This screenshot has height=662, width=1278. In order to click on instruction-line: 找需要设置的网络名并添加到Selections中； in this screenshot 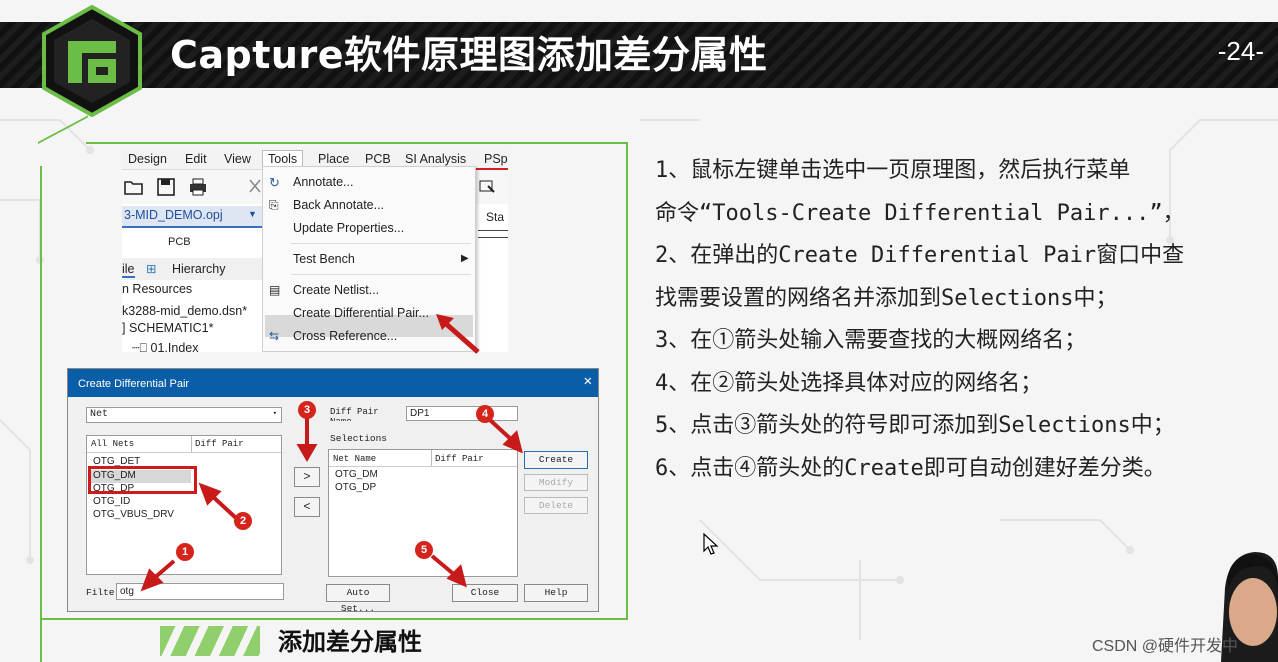, I will do `click(886, 298)`.